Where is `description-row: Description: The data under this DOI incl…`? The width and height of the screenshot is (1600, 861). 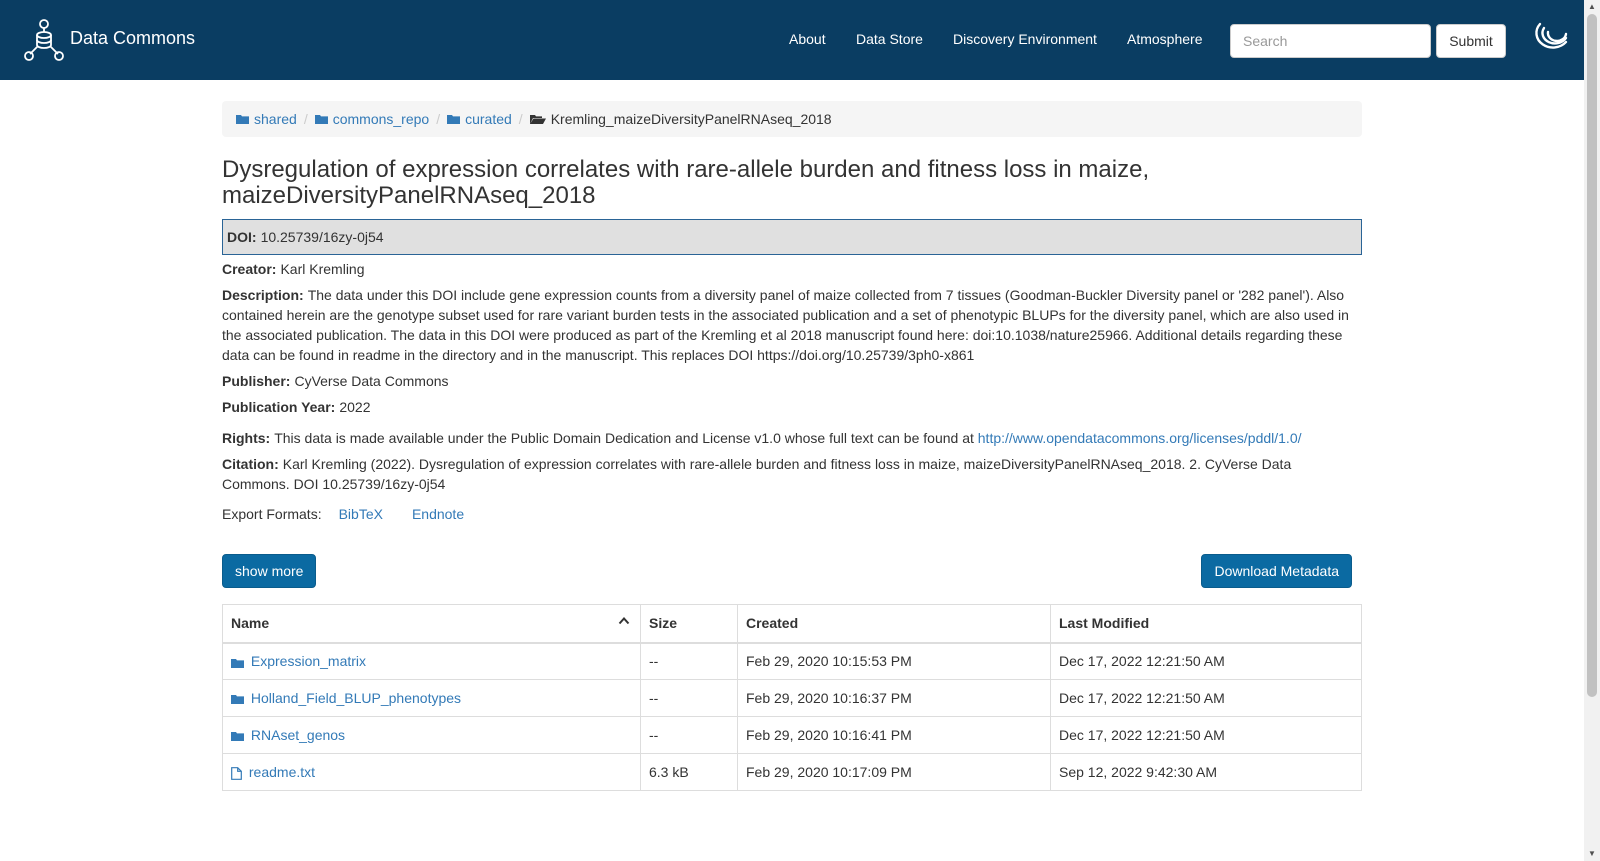 description-row: Description: The data under this DOI incl… is located at coordinates (792, 325).